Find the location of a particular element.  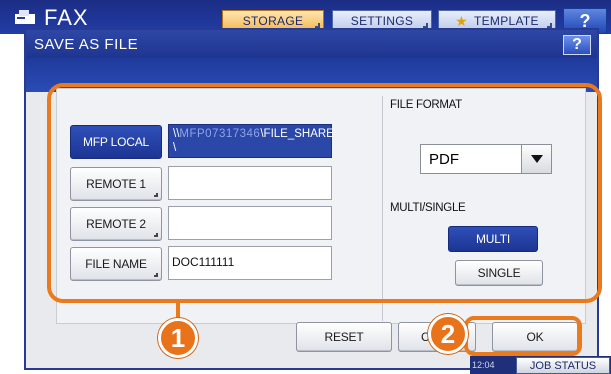

dialog-title: SAVE AS FILE is located at coordinates (86, 44).